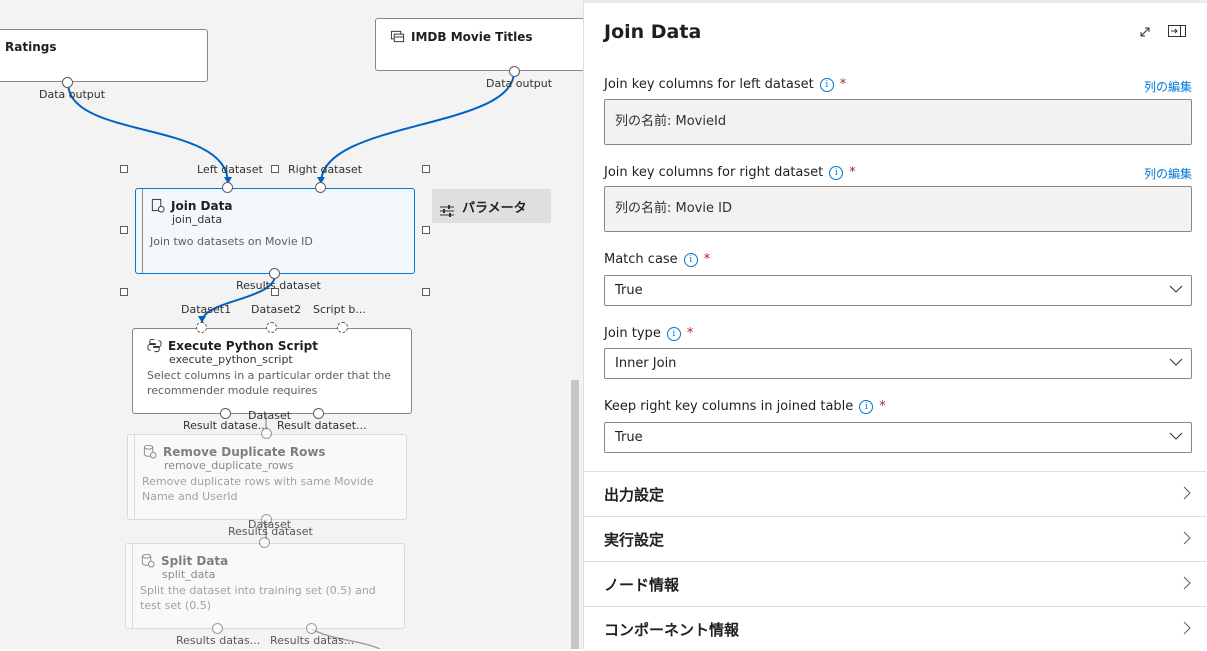  What do you see at coordinates (217, 628) in the screenshot?
I see `port-split-output1` at bounding box center [217, 628].